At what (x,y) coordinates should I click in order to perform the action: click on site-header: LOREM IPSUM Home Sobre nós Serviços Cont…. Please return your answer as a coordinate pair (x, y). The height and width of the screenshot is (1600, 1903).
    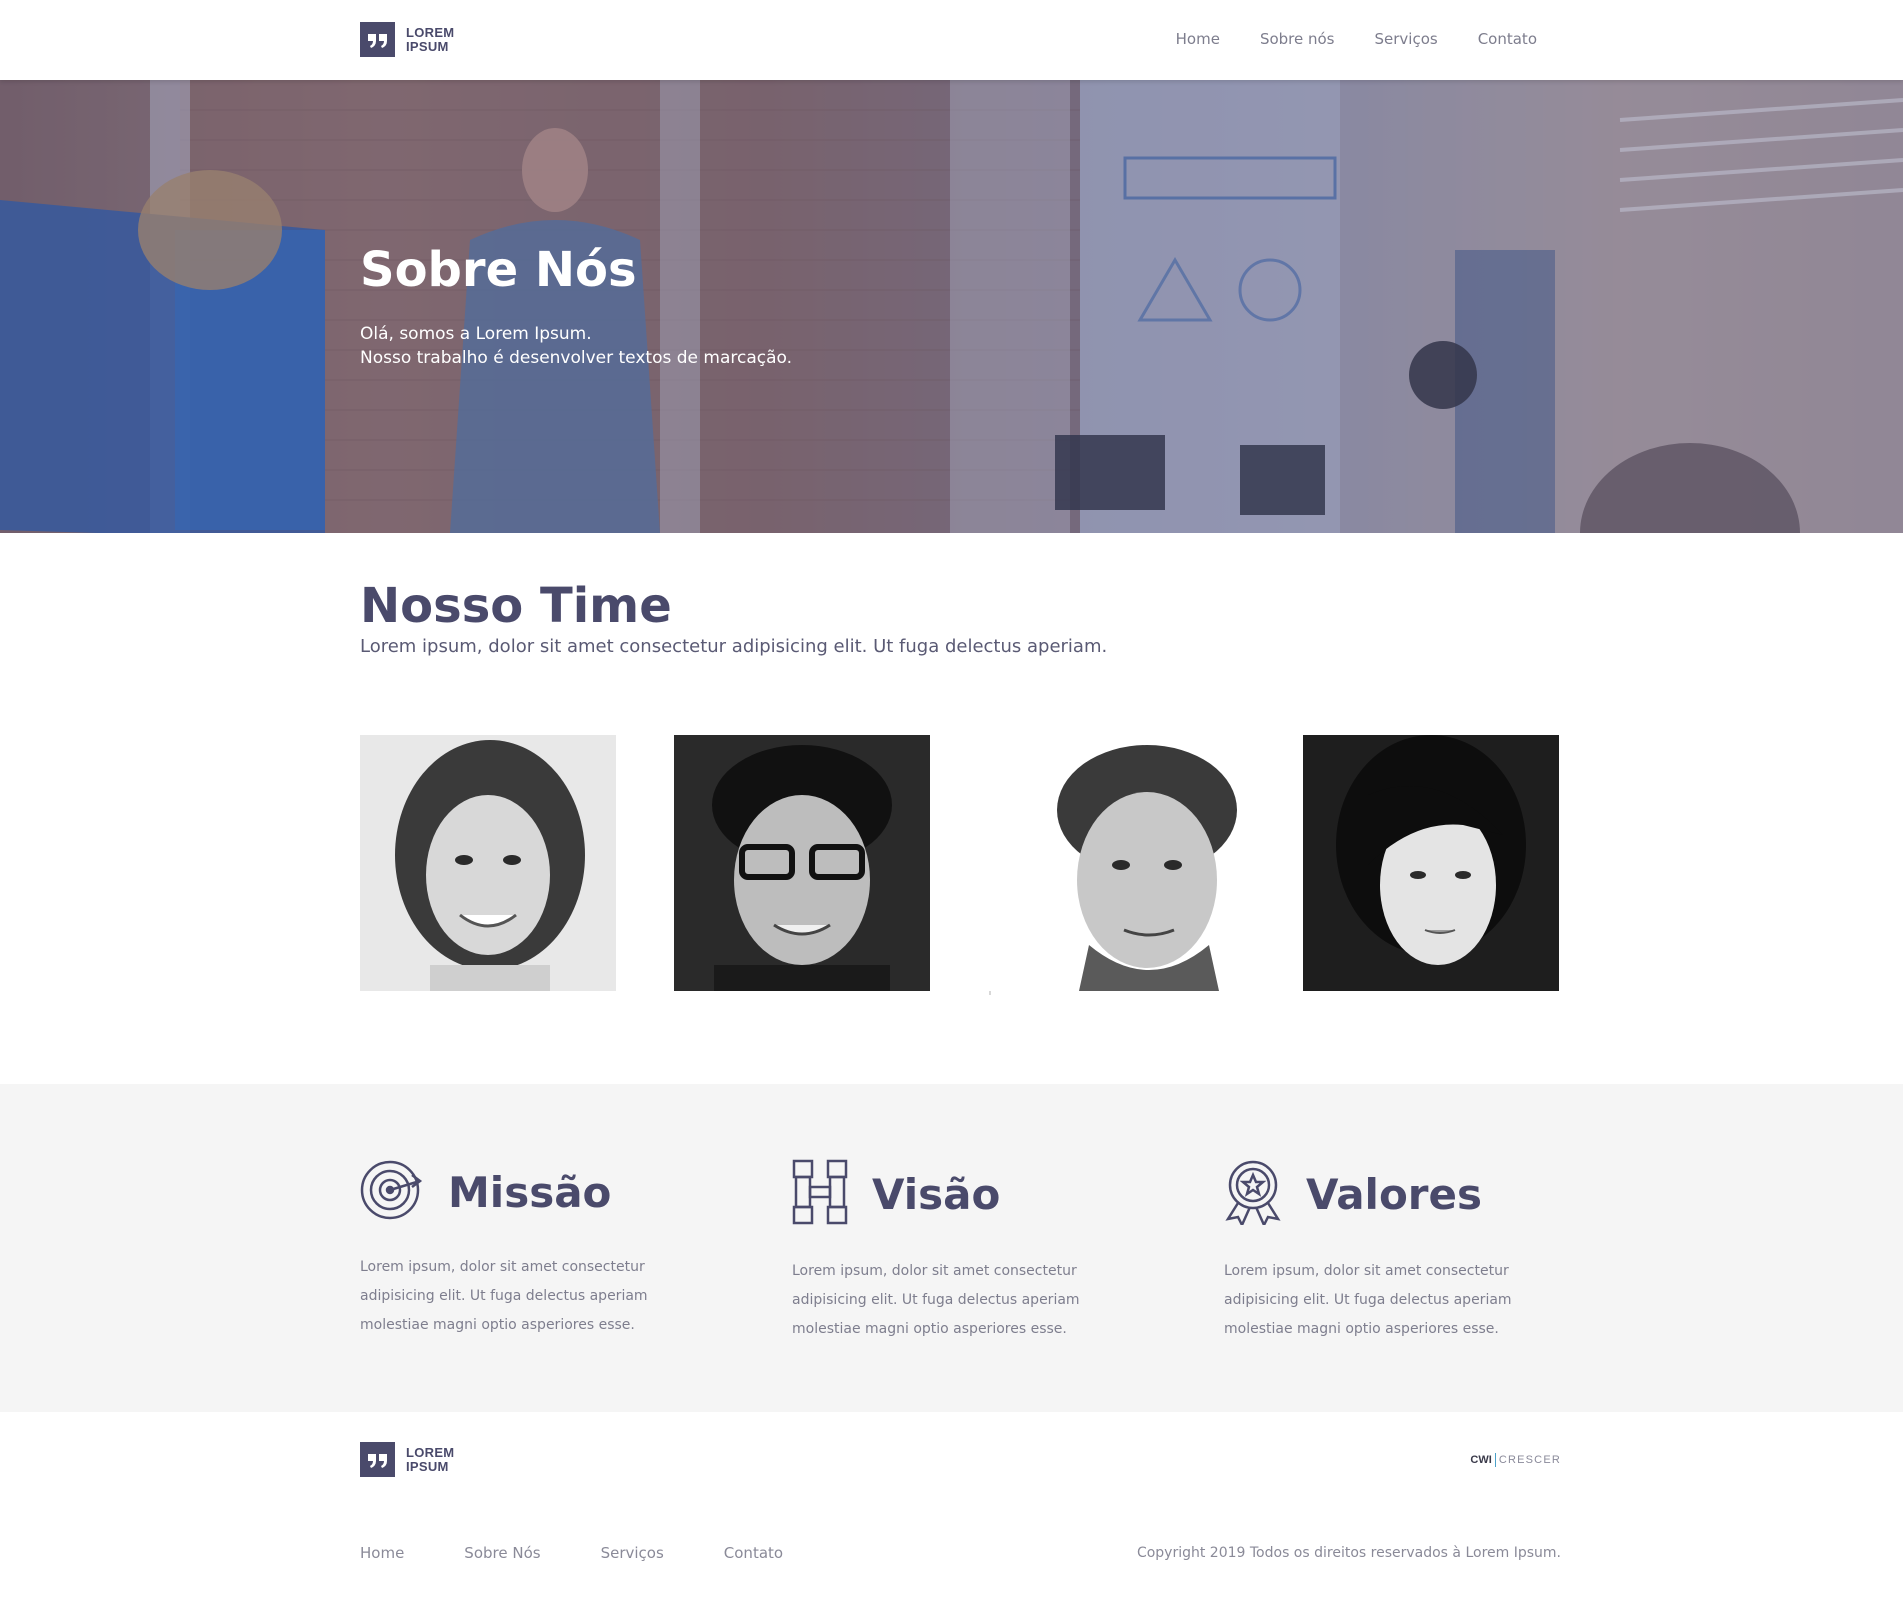
    Looking at the image, I should click on (951, 40).